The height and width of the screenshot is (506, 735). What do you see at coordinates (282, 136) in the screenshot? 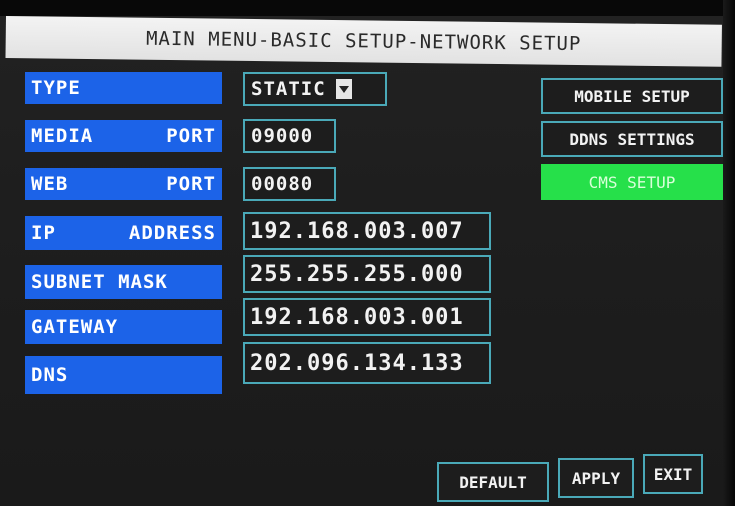
I see `media-port-value: 09000` at bounding box center [282, 136].